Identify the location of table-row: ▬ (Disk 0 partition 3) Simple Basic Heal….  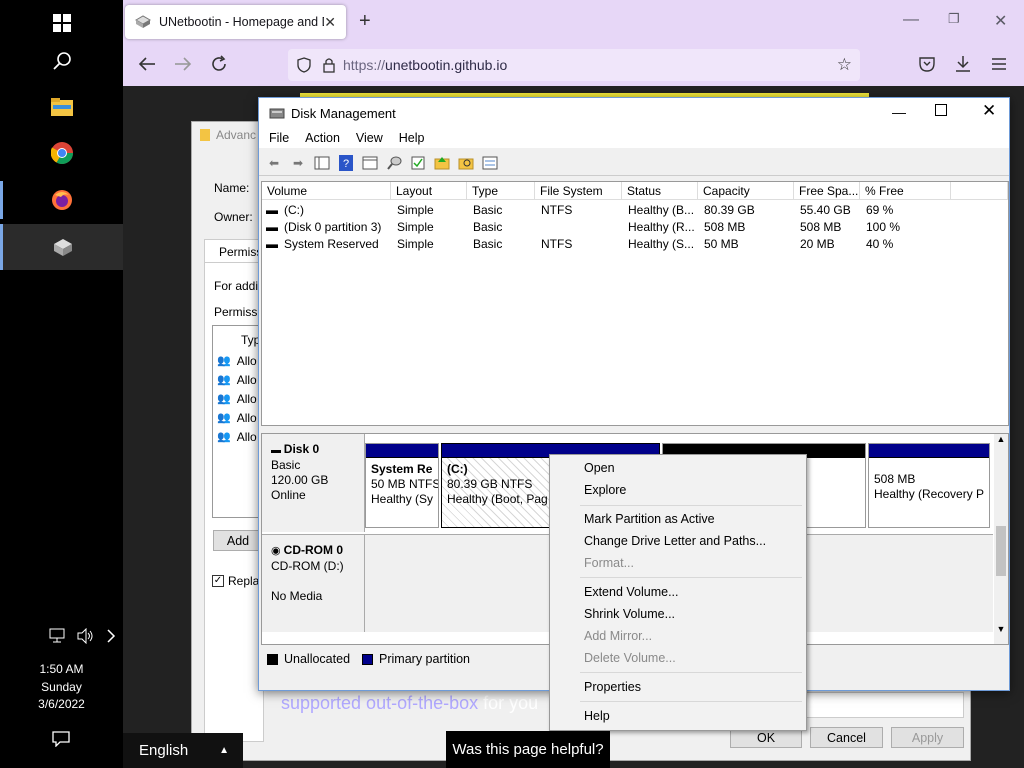
(635, 226).